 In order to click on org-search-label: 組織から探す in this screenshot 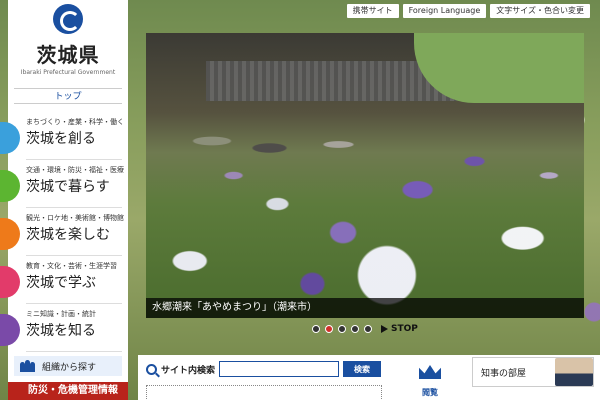, I will do `click(69, 367)`.